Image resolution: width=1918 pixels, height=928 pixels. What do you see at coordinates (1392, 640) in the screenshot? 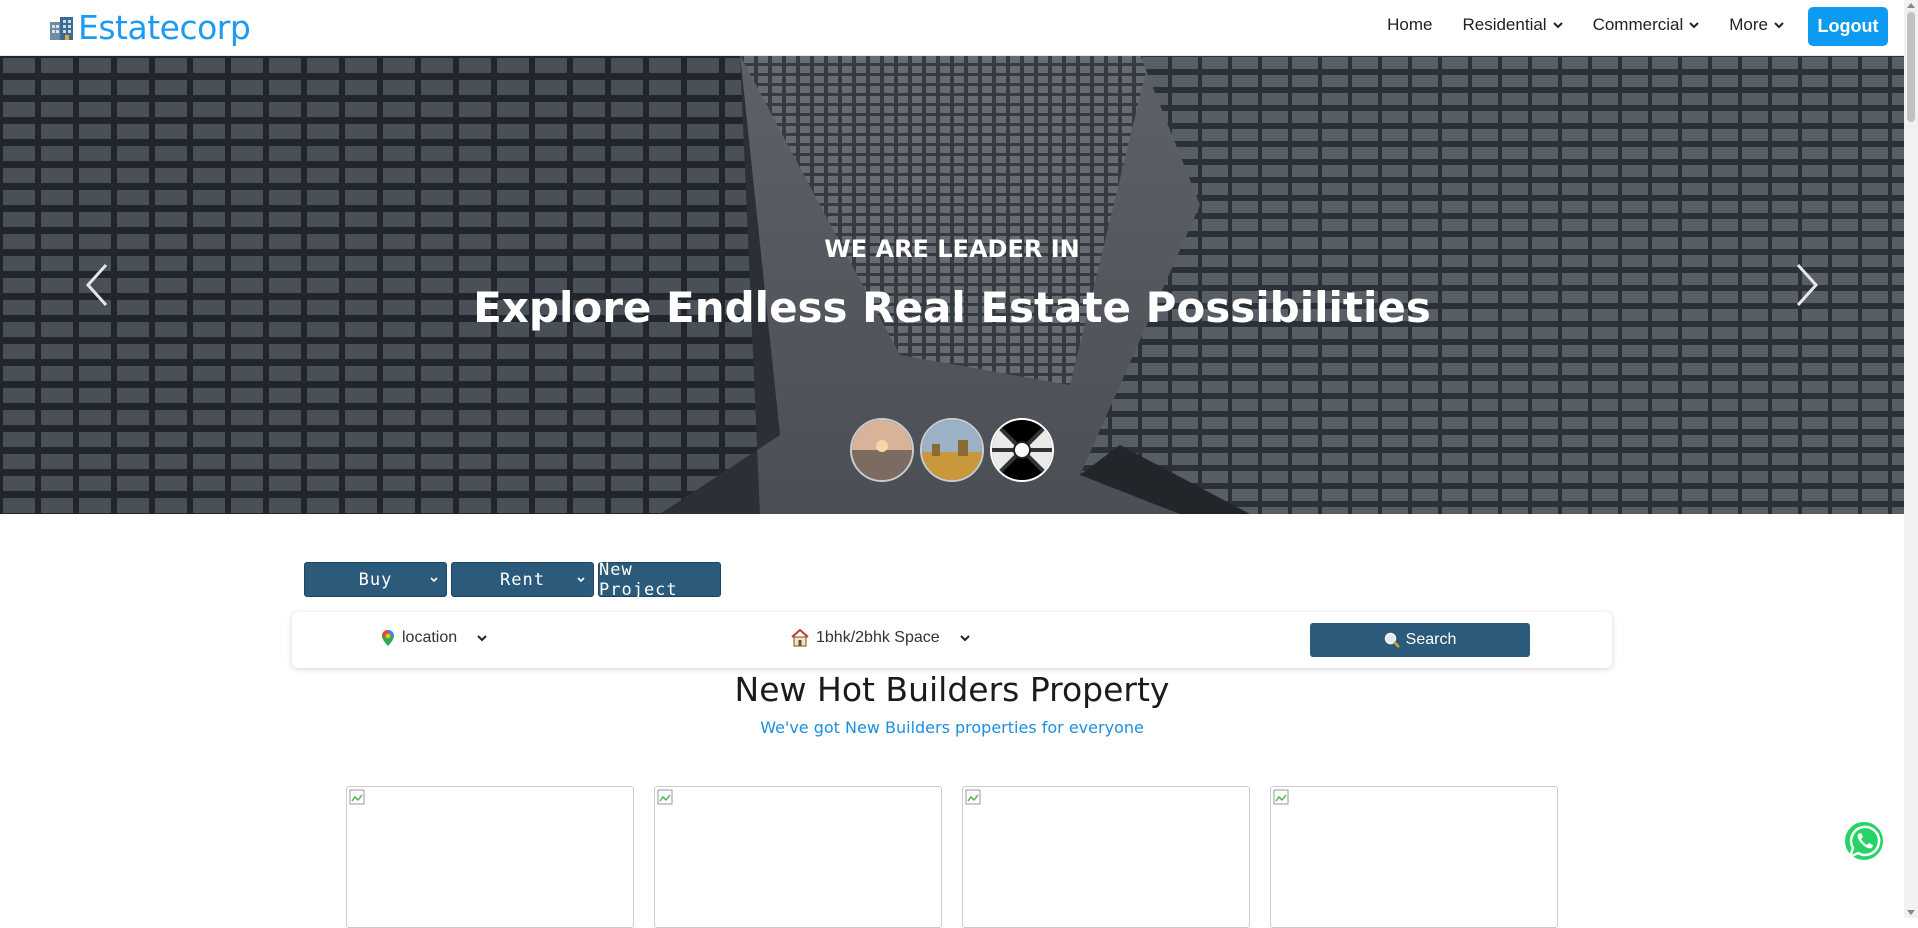
I see `magnifier-icon` at bounding box center [1392, 640].